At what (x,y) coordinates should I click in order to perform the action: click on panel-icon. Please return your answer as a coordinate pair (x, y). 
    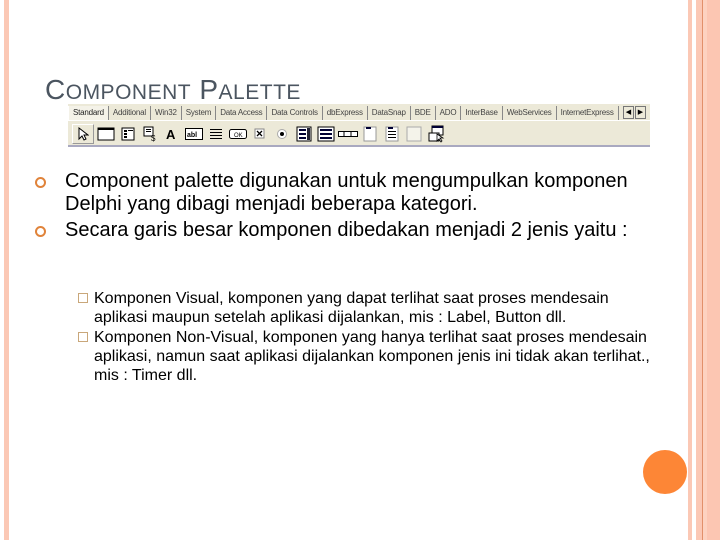
    Looking at the image, I should click on (414, 134).